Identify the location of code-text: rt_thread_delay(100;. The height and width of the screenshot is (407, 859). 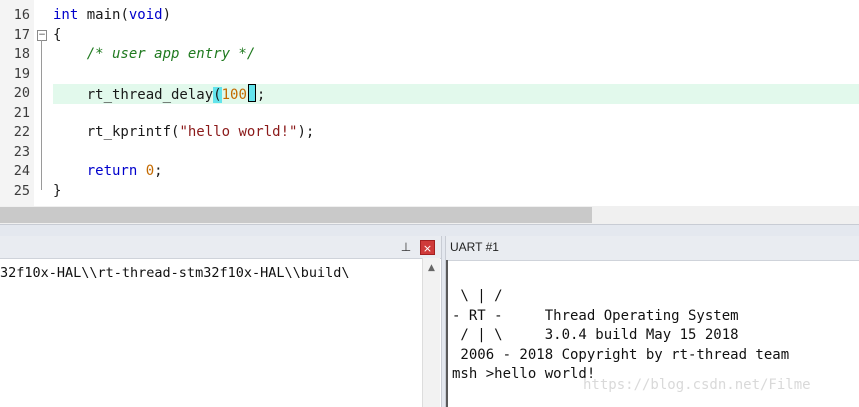
(159, 95).